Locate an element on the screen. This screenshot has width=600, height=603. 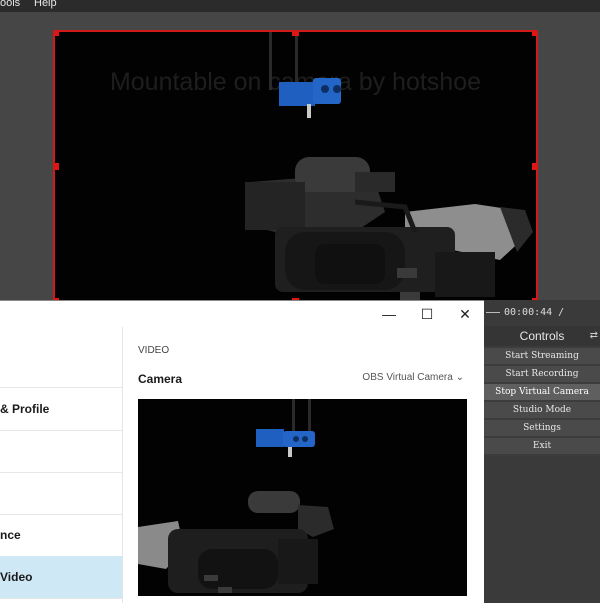
resize-handle-top-right is located at coordinates (534, 34).